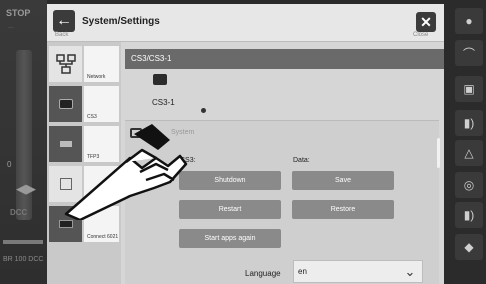 This screenshot has height=284, width=486. Describe the element at coordinates (23, 242) in the screenshot. I see `loco-indicator-bar` at that location.